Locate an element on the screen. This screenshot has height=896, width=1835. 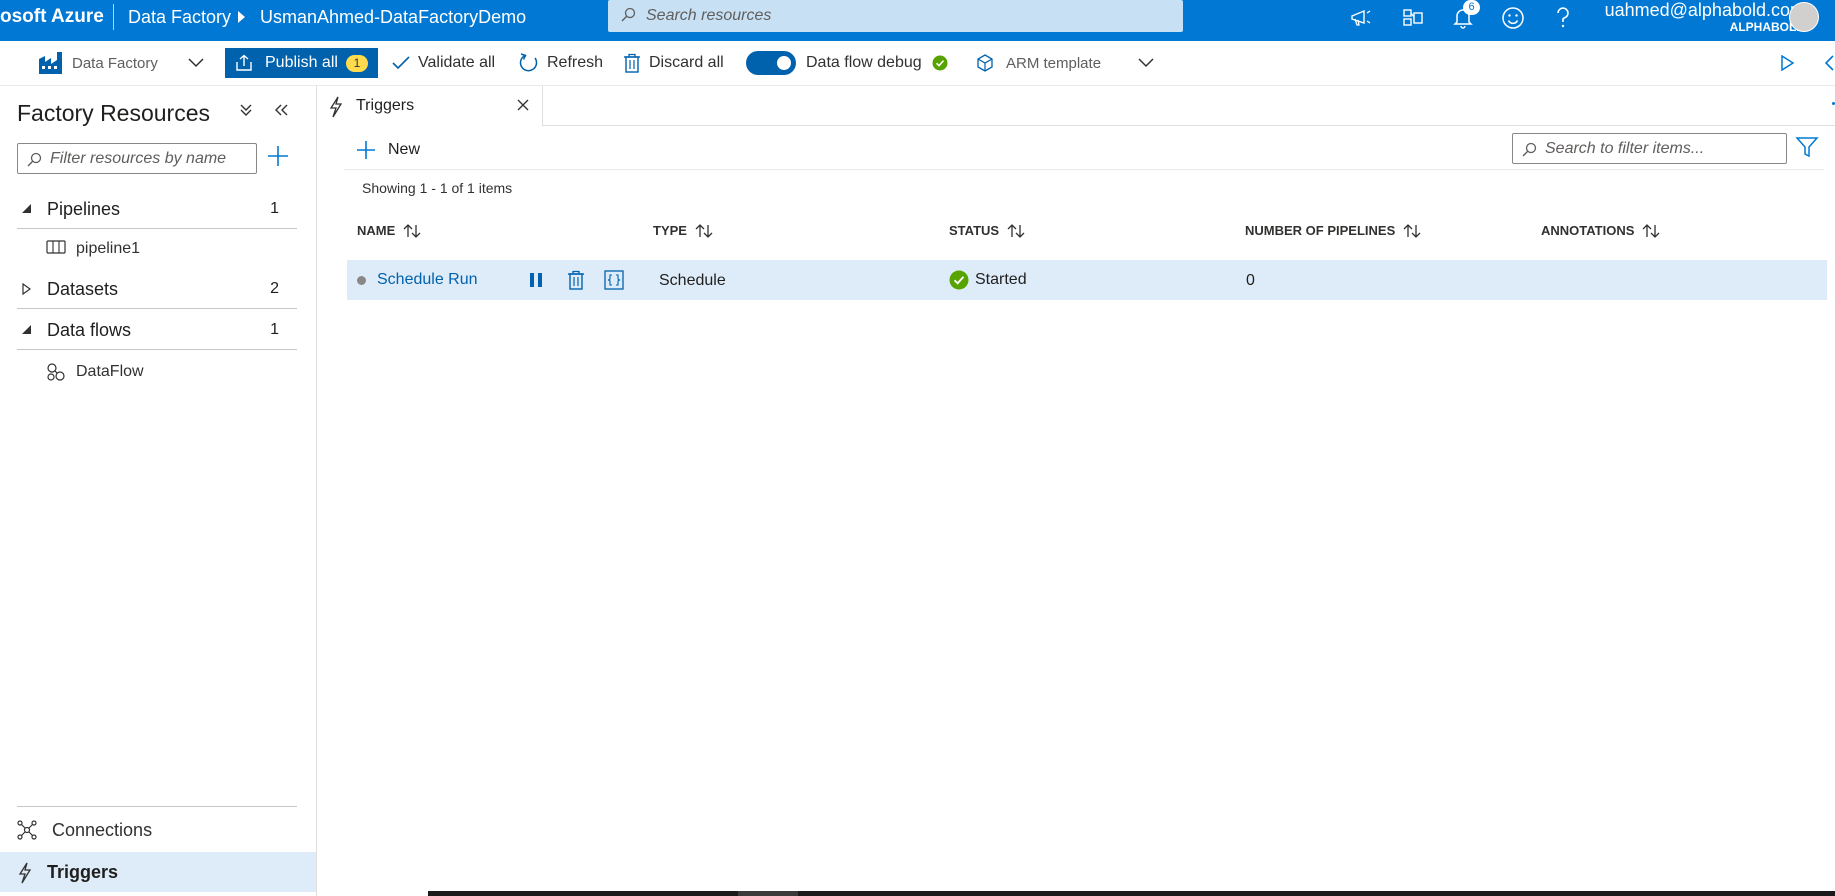
chevron-down-icon is located at coordinates (200, 63).